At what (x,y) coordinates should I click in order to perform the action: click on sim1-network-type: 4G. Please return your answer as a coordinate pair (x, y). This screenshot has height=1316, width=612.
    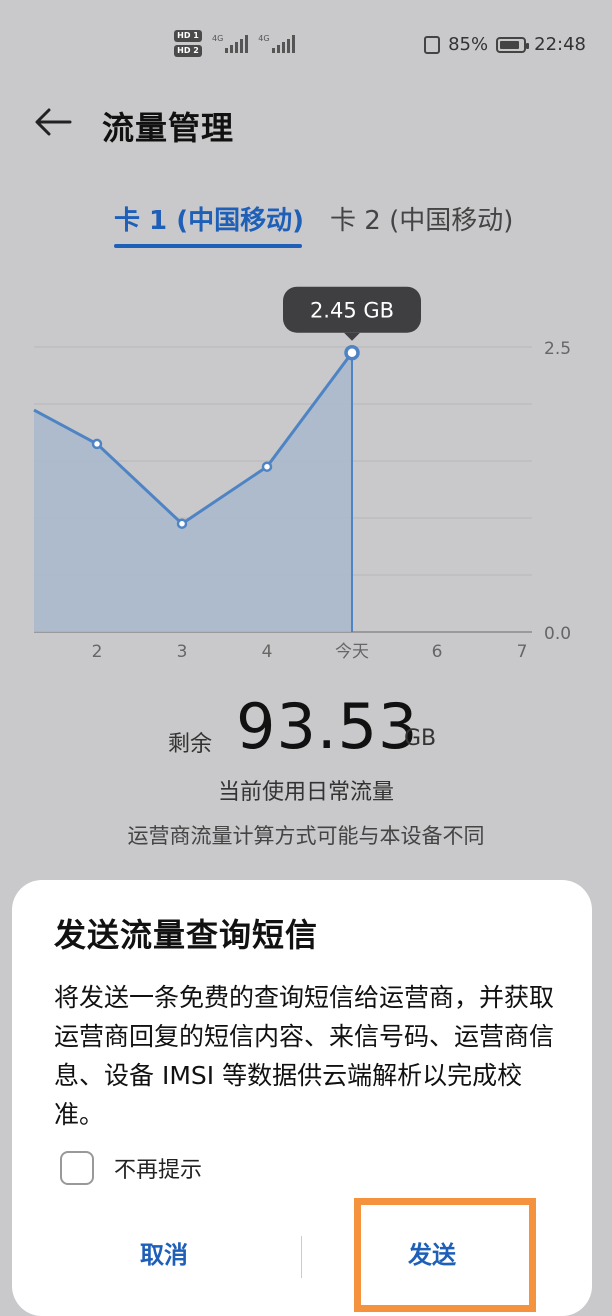
    Looking at the image, I should click on (218, 38).